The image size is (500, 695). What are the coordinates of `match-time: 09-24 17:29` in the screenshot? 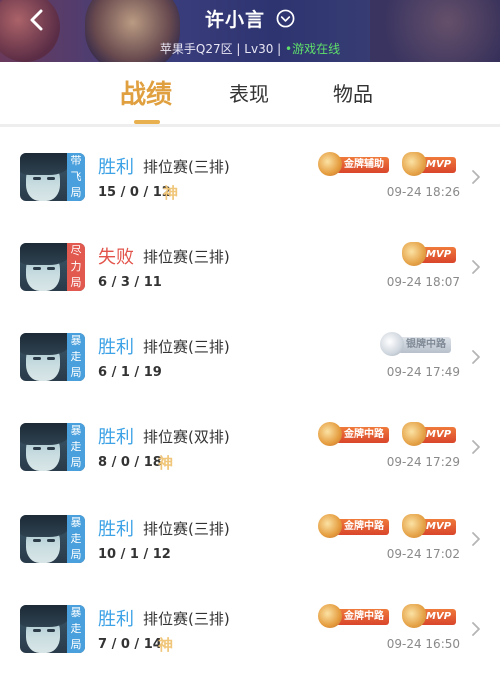 It's located at (423, 462).